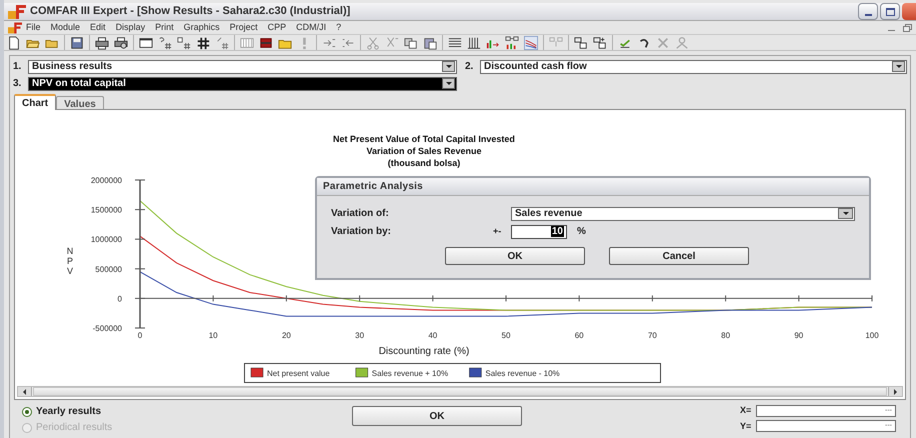  What do you see at coordinates (746, 410) in the screenshot?
I see `coordinate-label: X=` at bounding box center [746, 410].